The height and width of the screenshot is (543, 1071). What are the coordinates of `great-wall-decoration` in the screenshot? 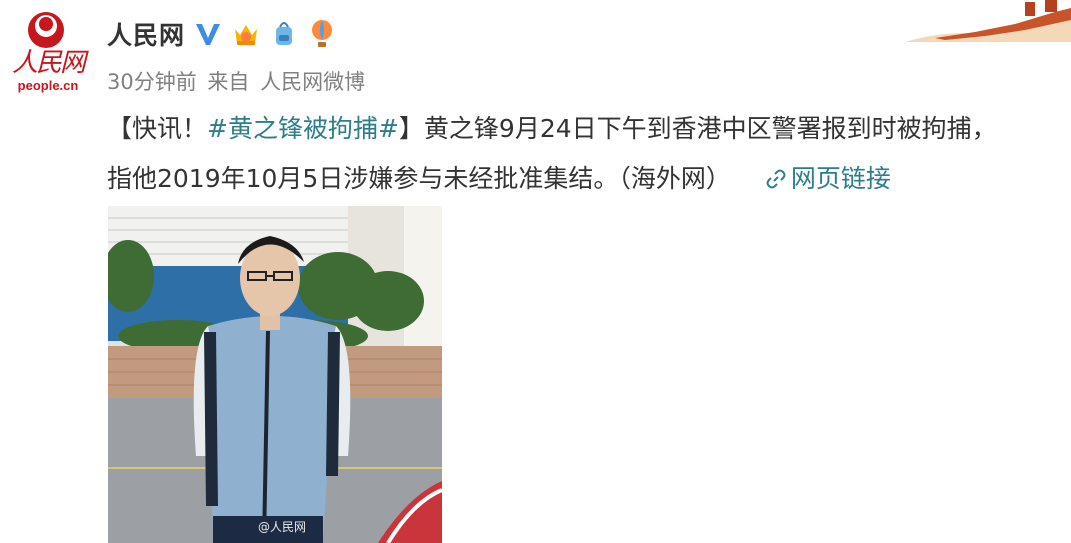 It's located at (988, 21).